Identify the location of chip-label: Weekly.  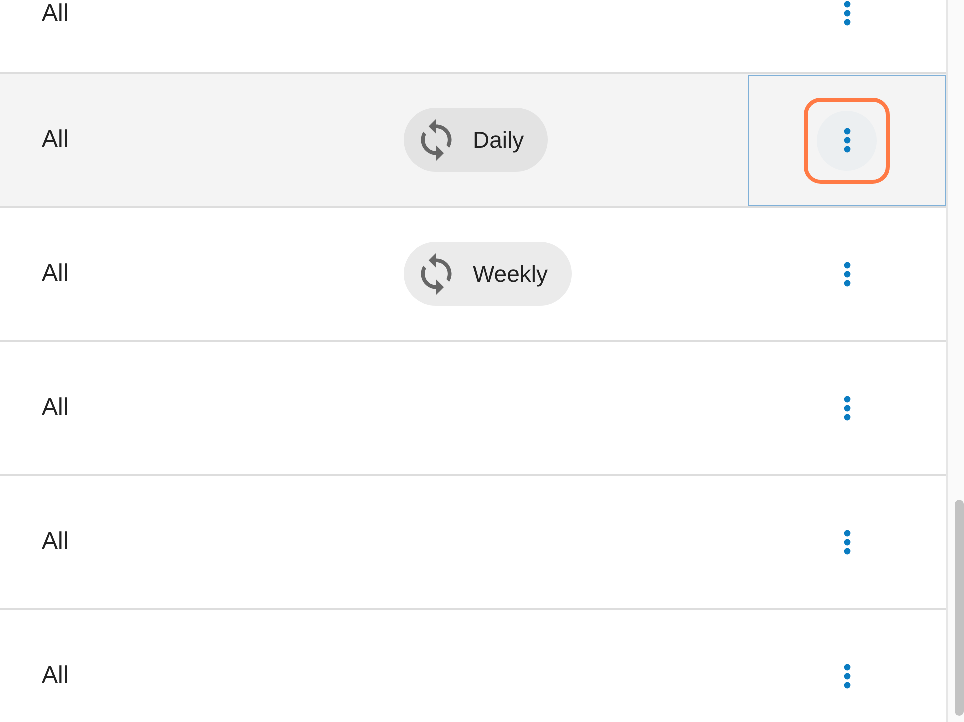
(510, 274).